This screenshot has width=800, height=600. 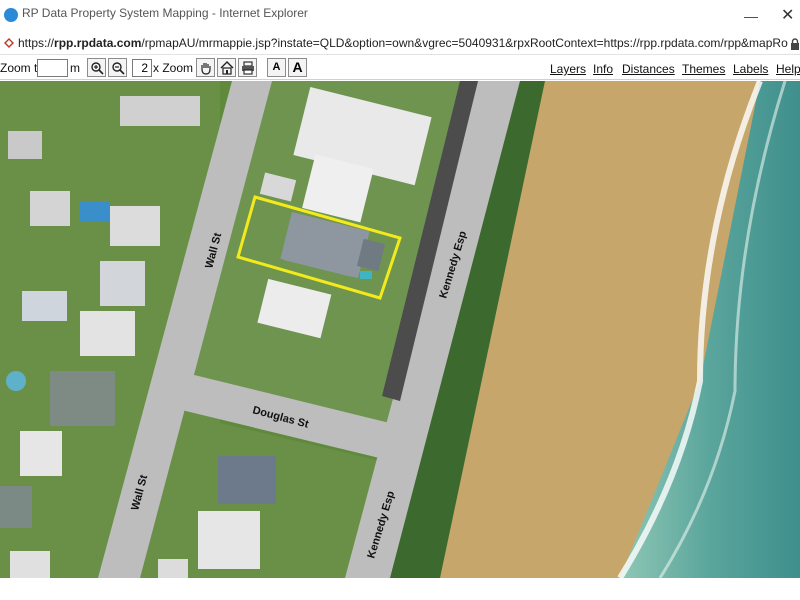 I want to click on zoom-factor-label: x Zoom, so click(x=173, y=68).